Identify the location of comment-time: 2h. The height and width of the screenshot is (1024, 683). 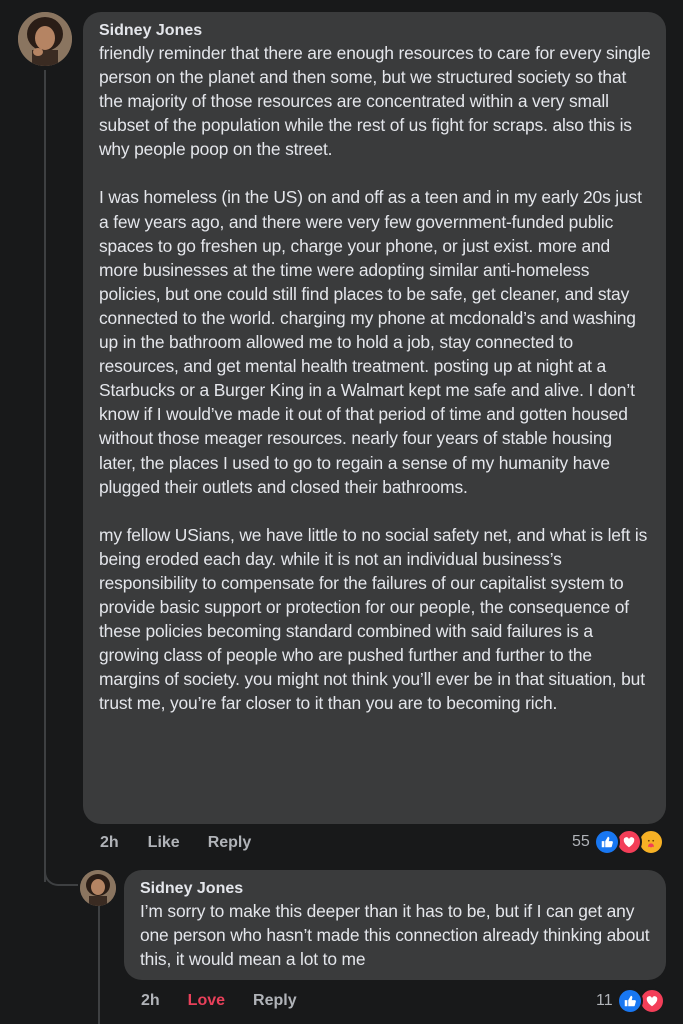
(109, 843).